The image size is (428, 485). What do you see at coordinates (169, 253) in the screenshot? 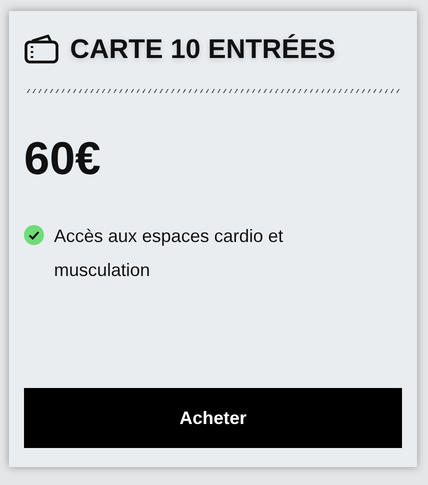
I see `feature-text: Accès aux espaces cardio et musculation` at bounding box center [169, 253].